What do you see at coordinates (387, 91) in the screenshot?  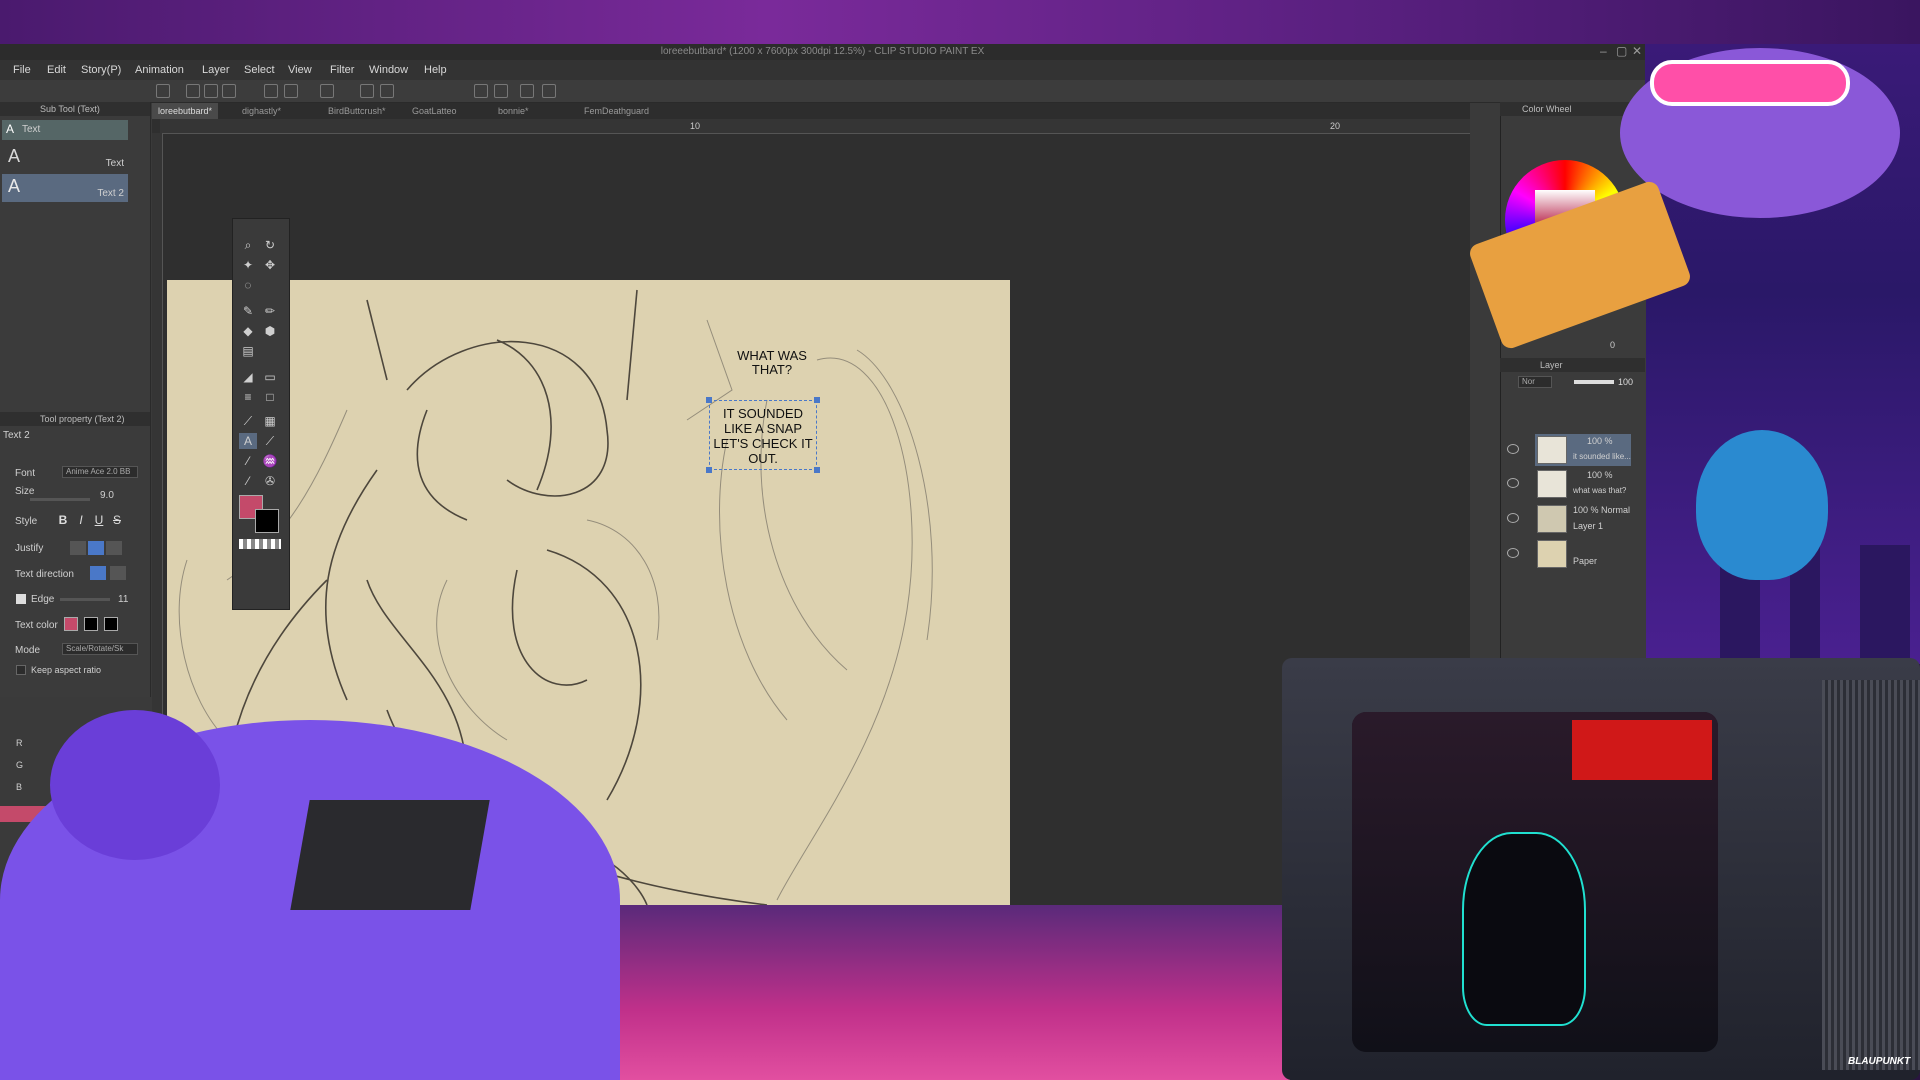 I see `transform-icon` at bounding box center [387, 91].